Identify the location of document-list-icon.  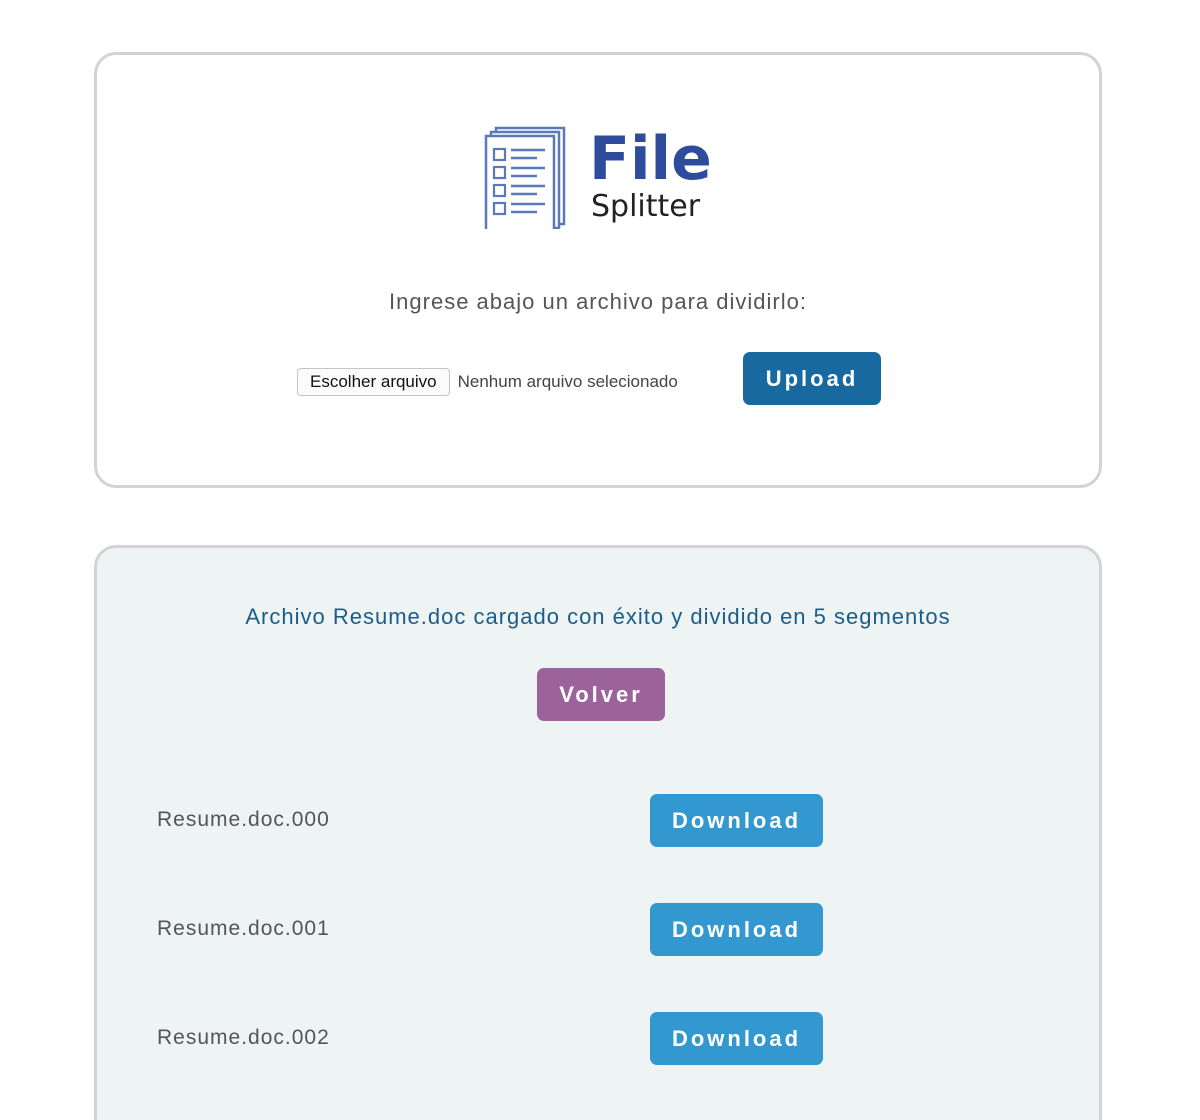
(525, 177).